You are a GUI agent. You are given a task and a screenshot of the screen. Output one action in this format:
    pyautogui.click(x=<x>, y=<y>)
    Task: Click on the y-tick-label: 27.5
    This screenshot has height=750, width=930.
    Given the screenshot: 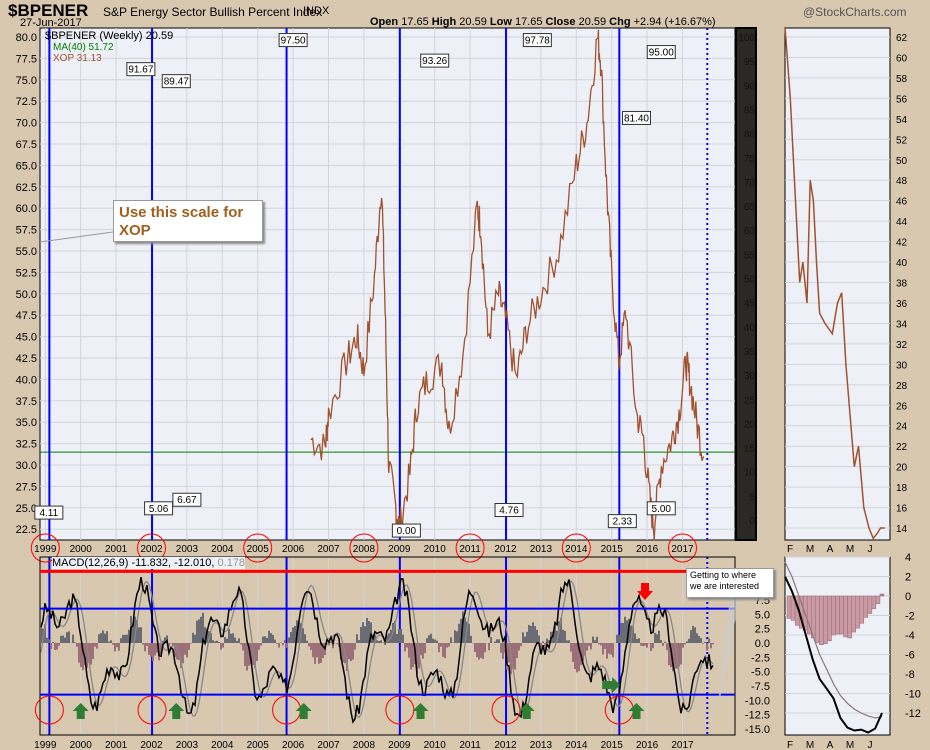 What is the action you would take?
    pyautogui.click(x=26, y=487)
    